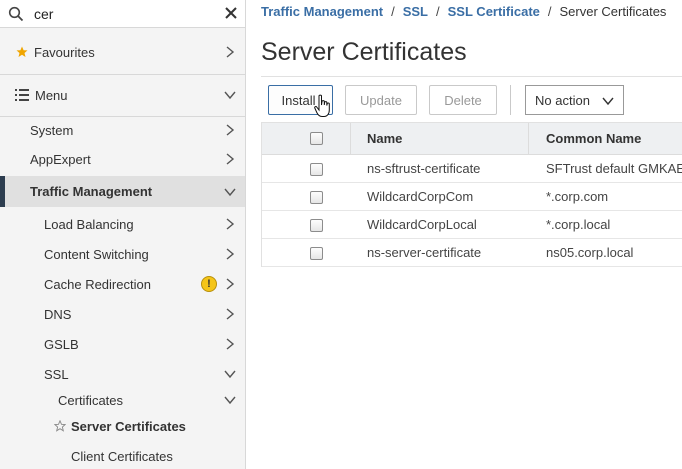 The width and height of the screenshot is (682, 469). I want to click on table-header: Name Common Name, so click(472, 139).